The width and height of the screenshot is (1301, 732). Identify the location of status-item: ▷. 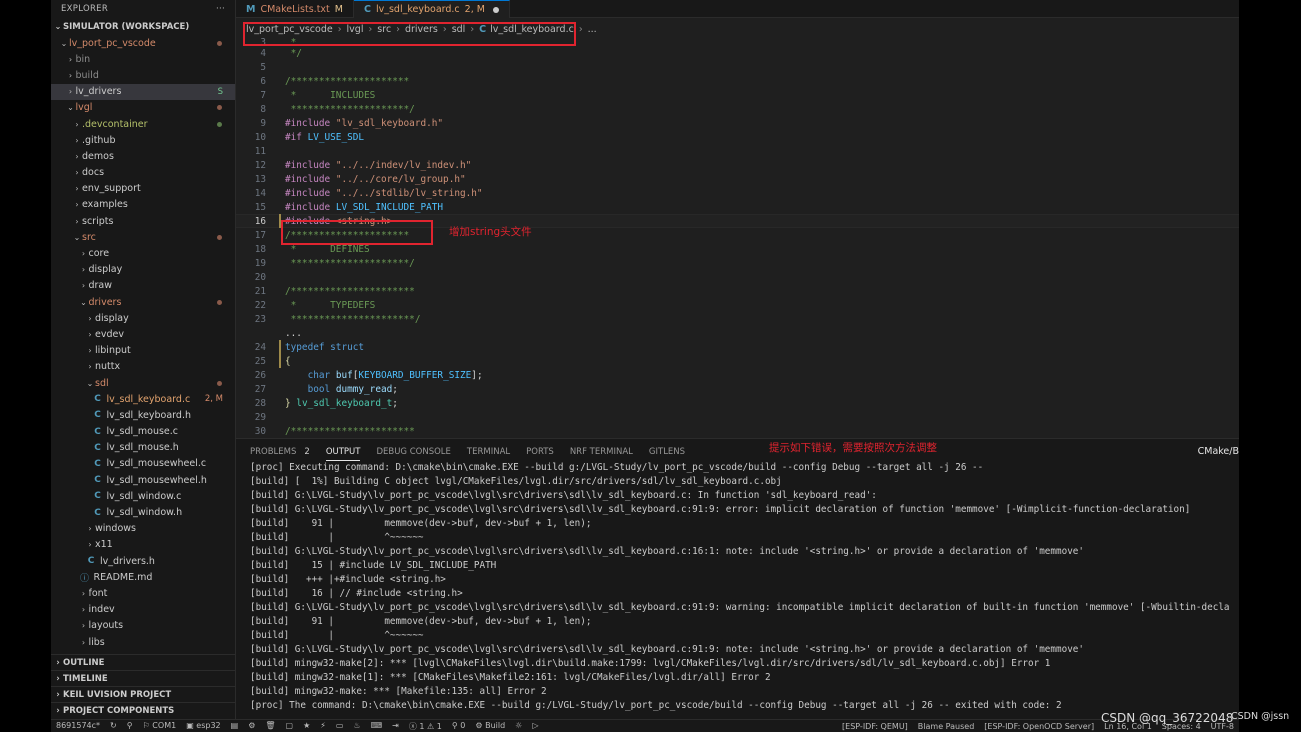
(535, 726).